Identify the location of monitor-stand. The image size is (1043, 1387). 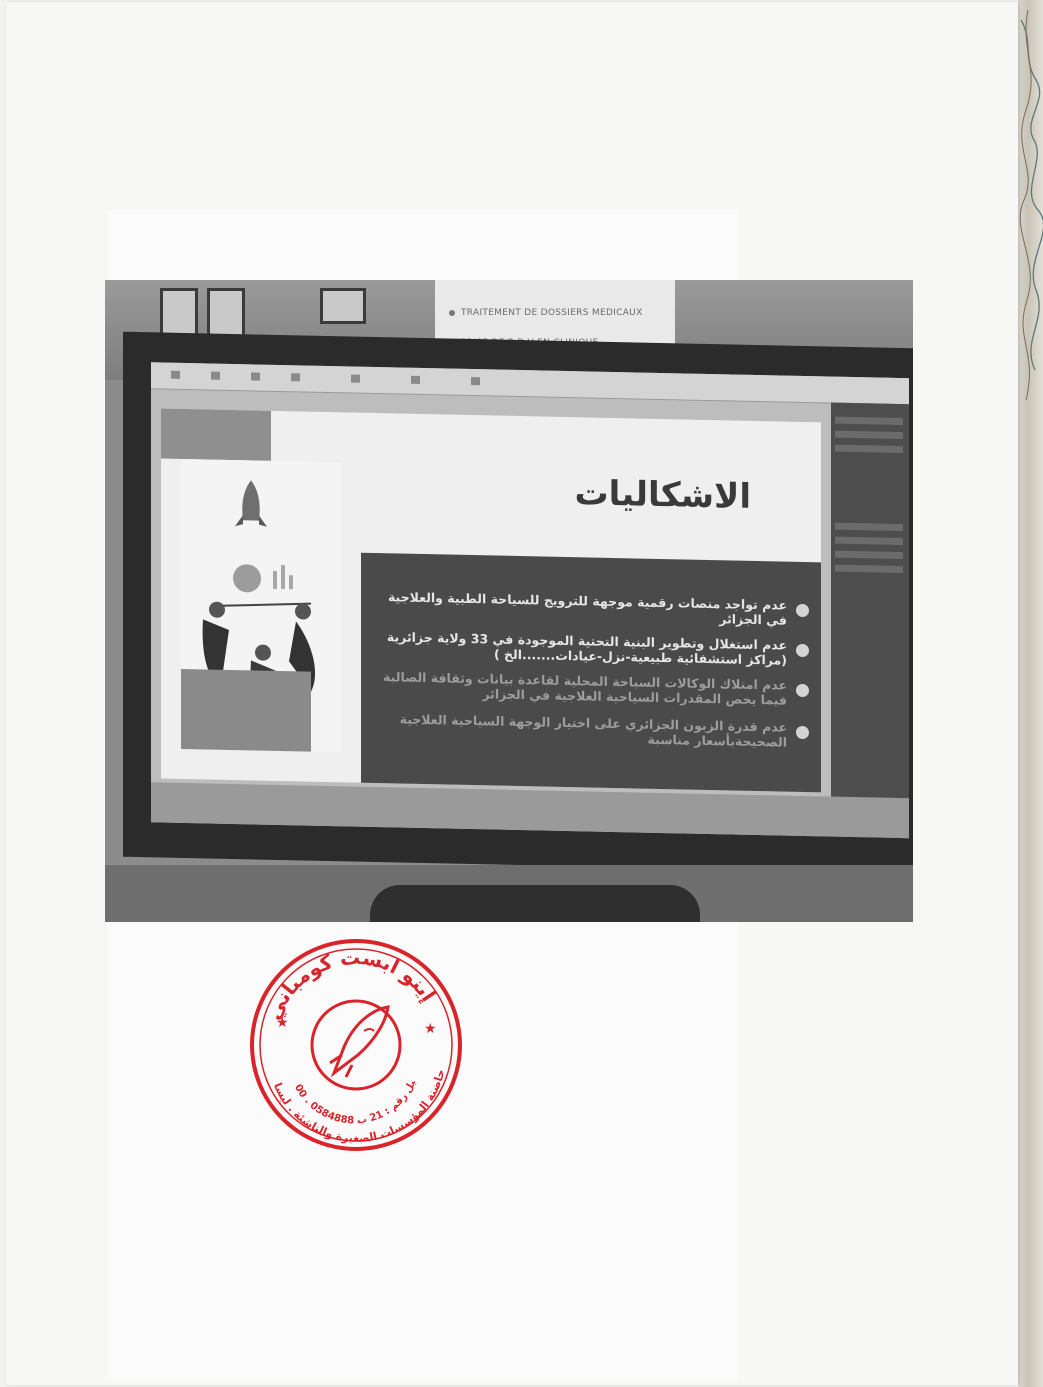
(535, 903).